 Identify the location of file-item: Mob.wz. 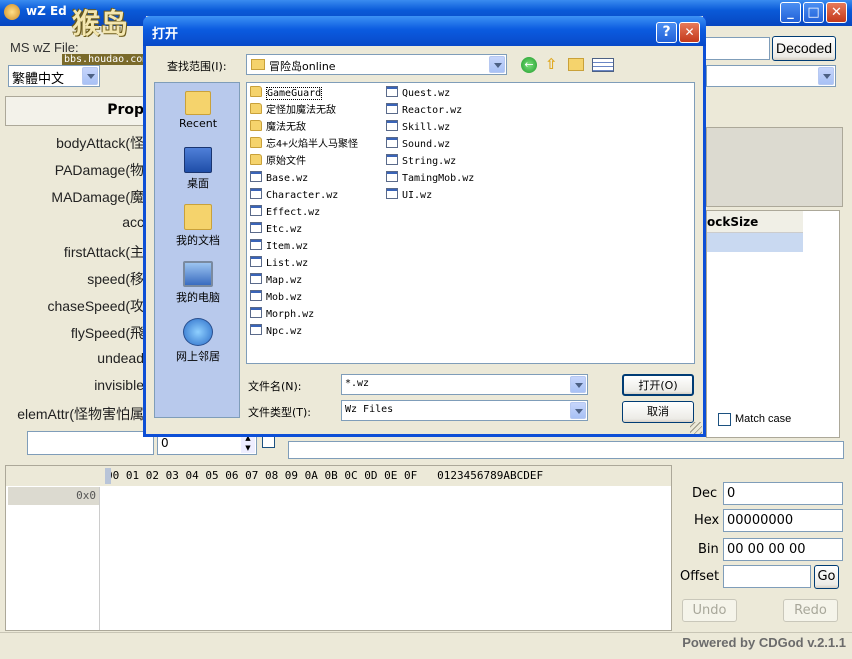
(304, 297).